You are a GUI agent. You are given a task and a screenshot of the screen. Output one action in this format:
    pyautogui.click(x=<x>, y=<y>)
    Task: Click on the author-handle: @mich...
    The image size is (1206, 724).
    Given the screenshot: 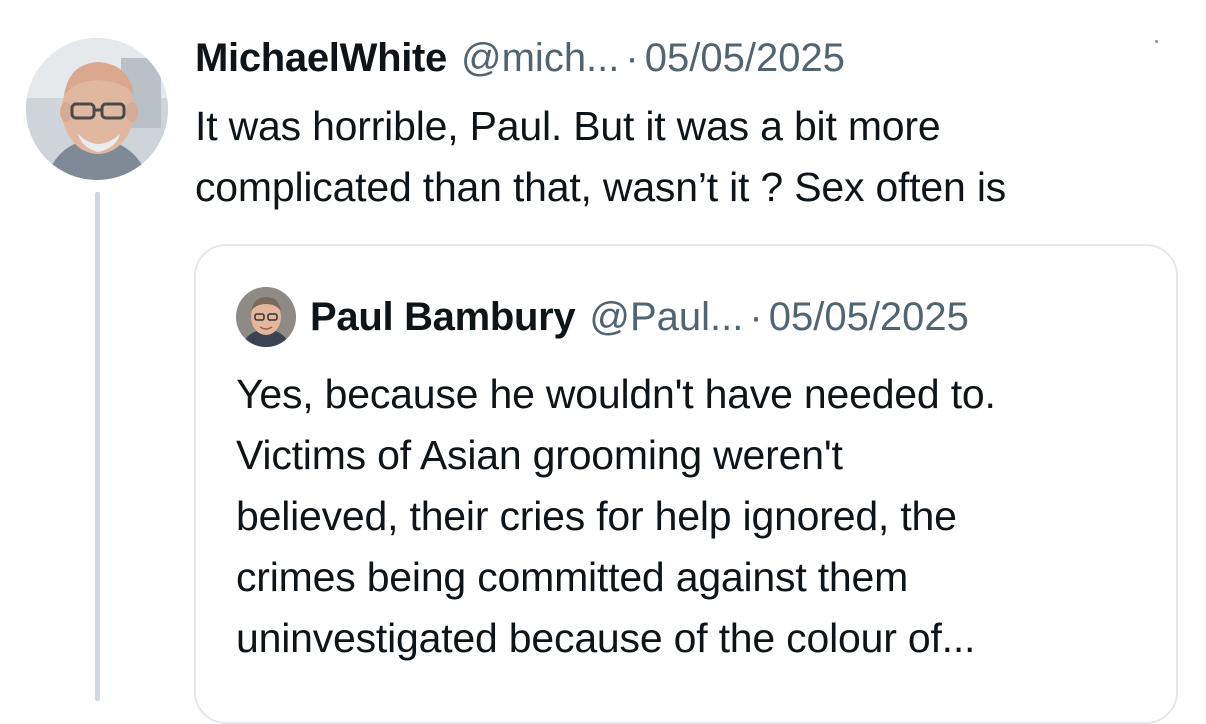 What is the action you would take?
    pyautogui.click(x=540, y=58)
    